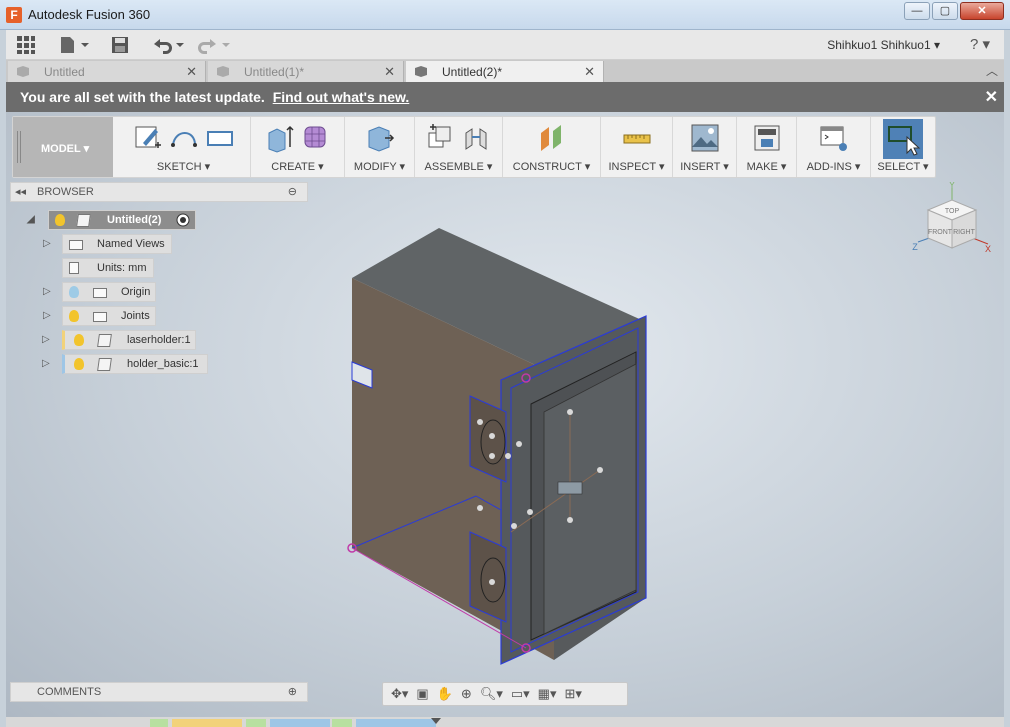 This screenshot has height=727, width=1010. Describe the element at coordinates (20, 191) in the screenshot. I see `collapse-browser-icon: ◂◂` at that location.